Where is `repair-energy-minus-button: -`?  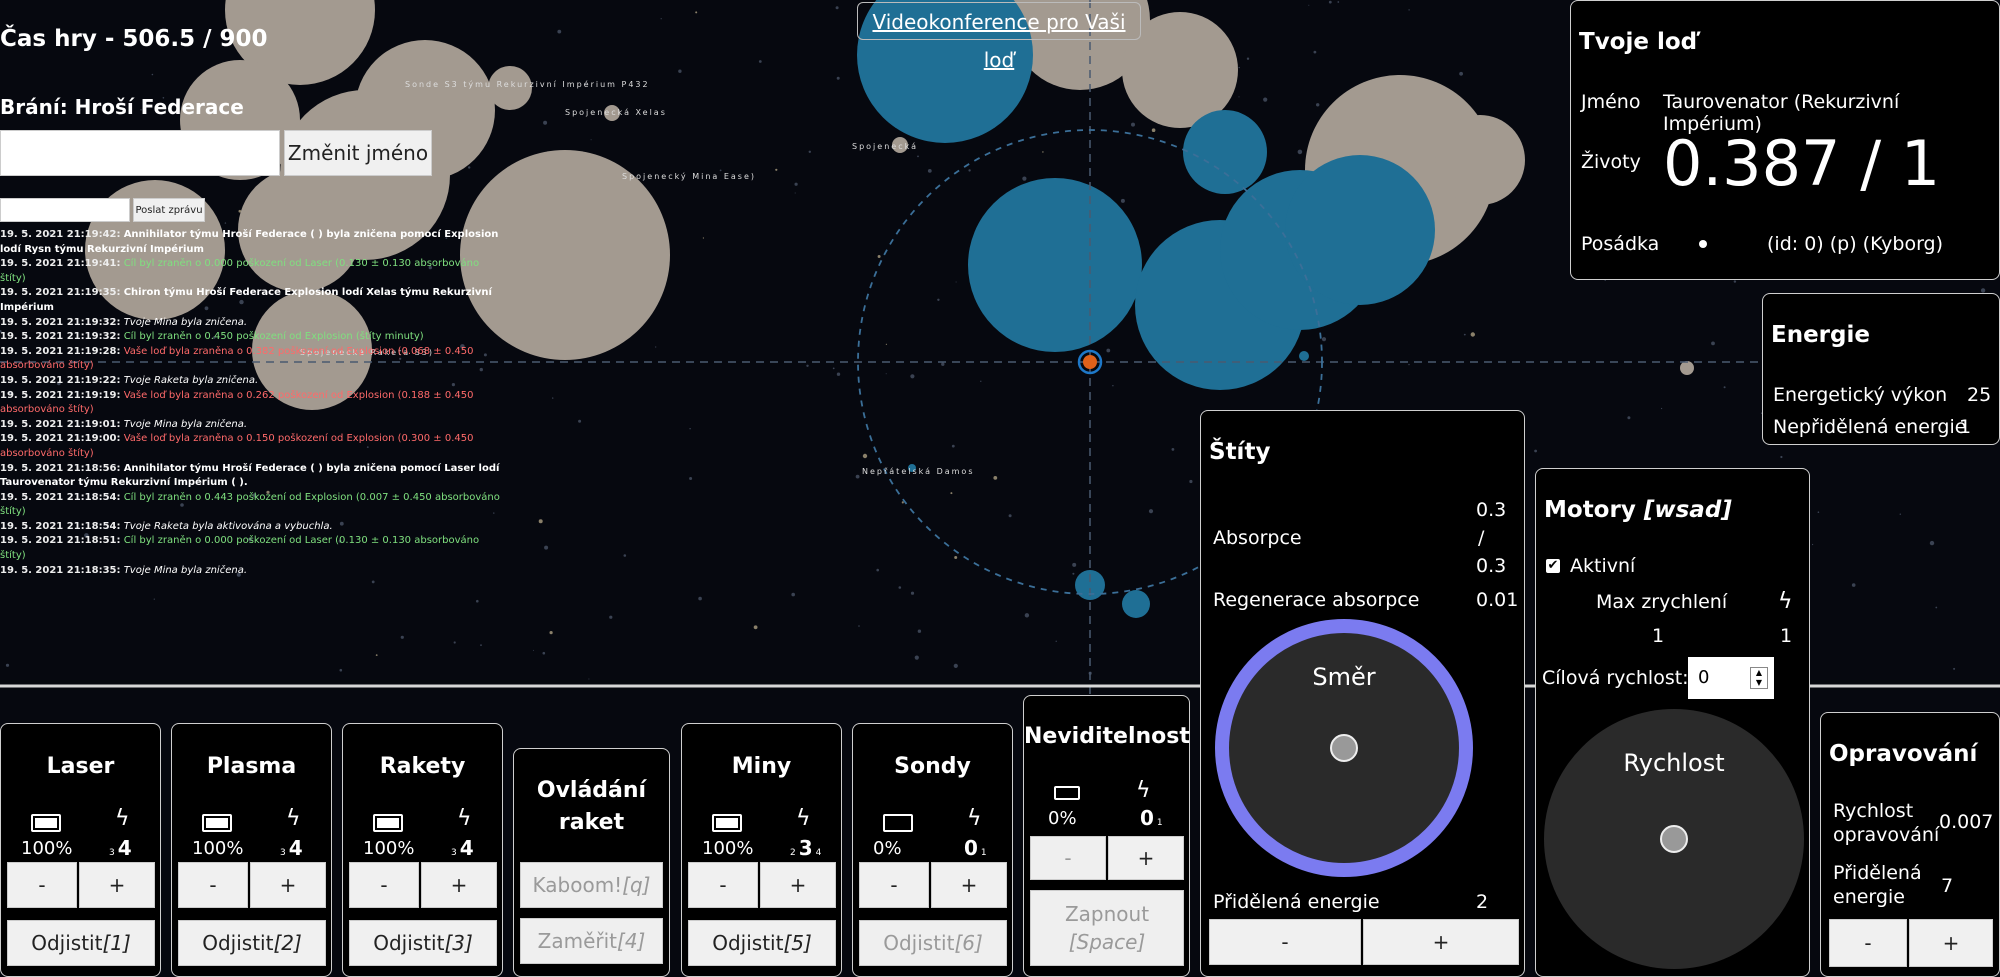 repair-energy-minus-button: - is located at coordinates (1868, 943).